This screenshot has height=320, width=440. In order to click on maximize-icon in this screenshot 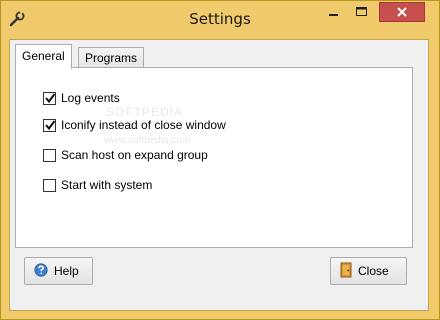, I will do `click(361, 11)`.